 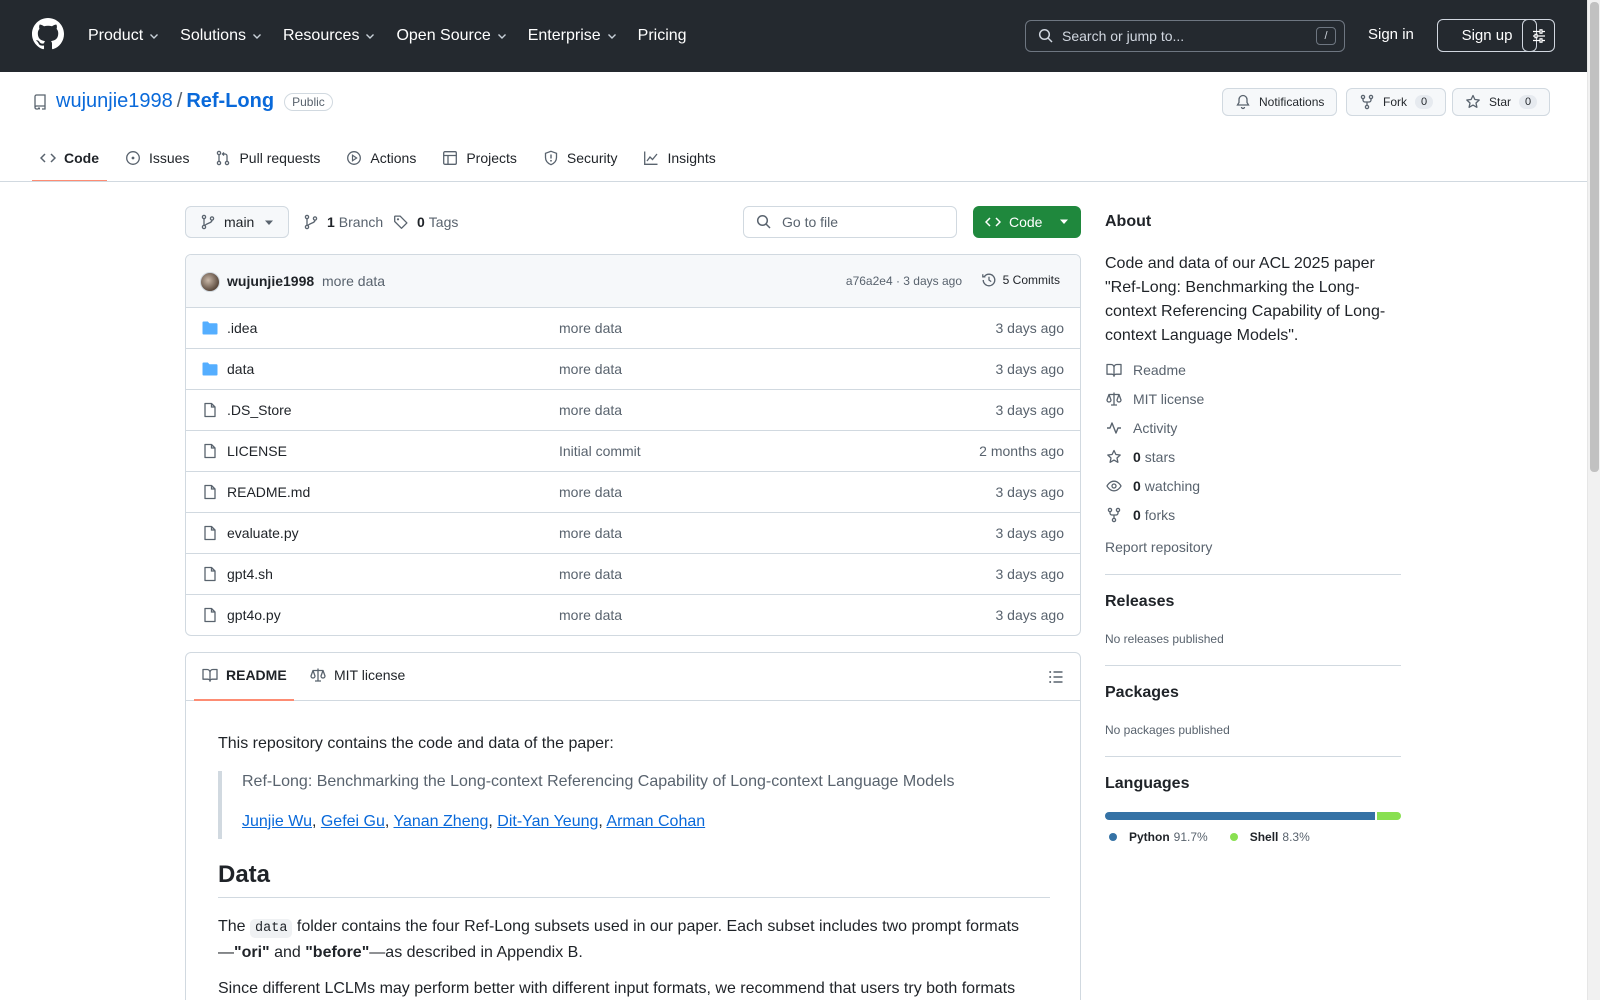 I want to click on watching-link: 0 watching, so click(x=1152, y=486).